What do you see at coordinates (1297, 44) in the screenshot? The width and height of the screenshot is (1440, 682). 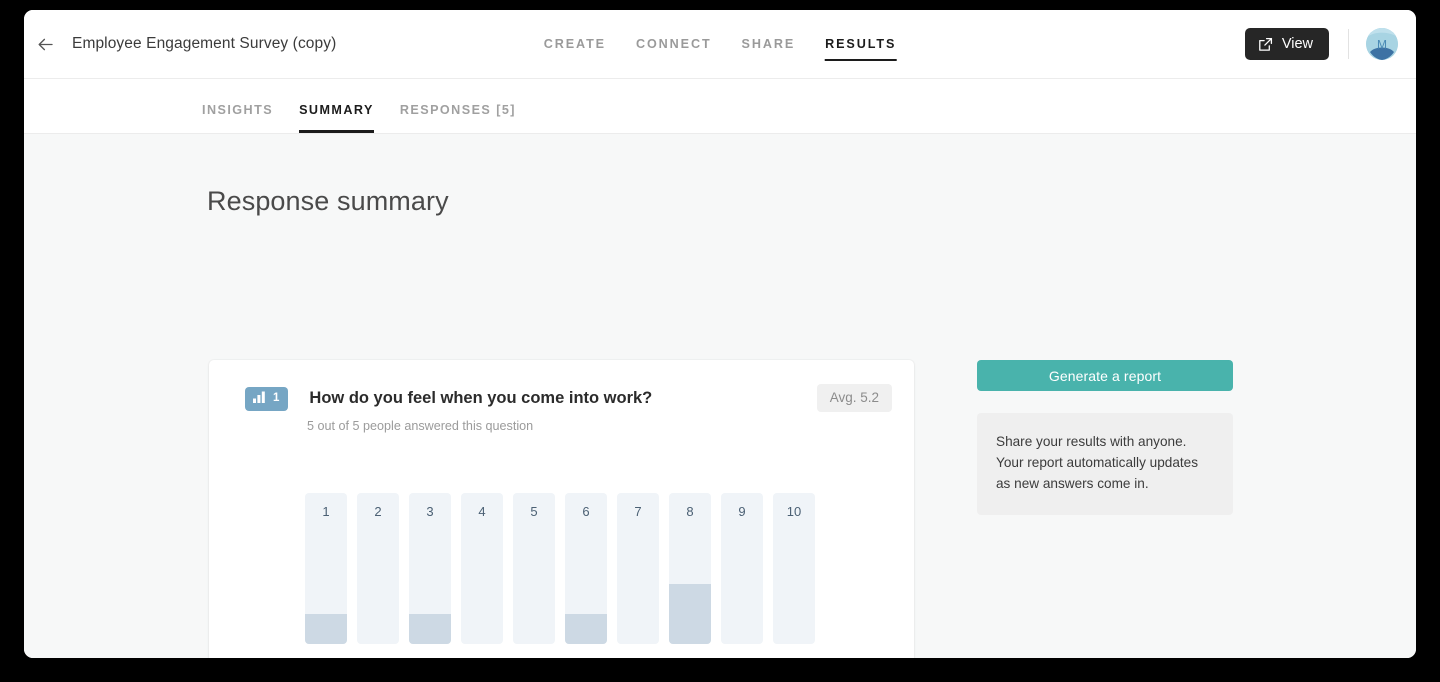 I see `view-button-label: View` at bounding box center [1297, 44].